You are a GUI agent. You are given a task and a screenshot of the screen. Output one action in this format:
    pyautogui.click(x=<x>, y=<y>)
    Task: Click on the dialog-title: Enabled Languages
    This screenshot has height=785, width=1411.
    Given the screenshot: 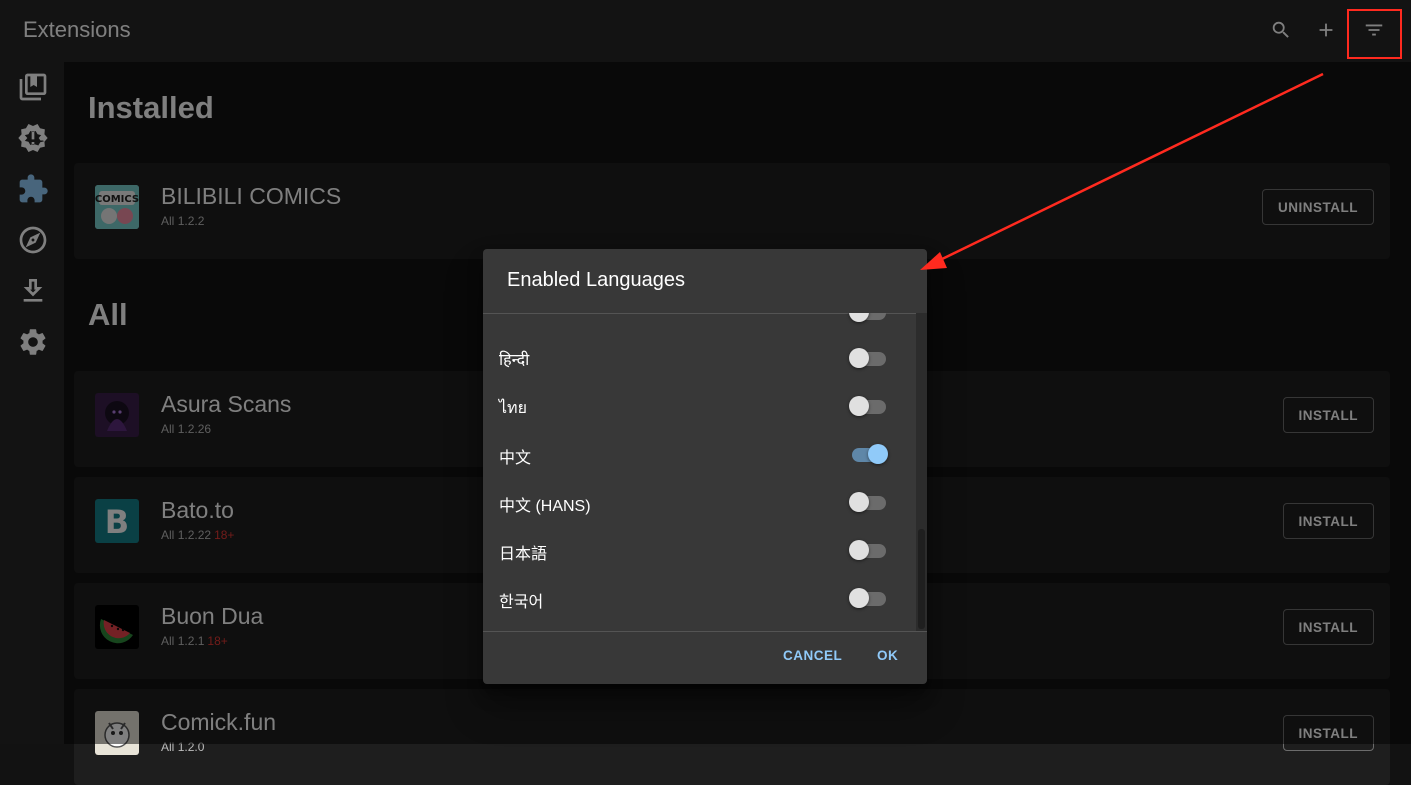 What is the action you would take?
    pyautogui.click(x=596, y=280)
    